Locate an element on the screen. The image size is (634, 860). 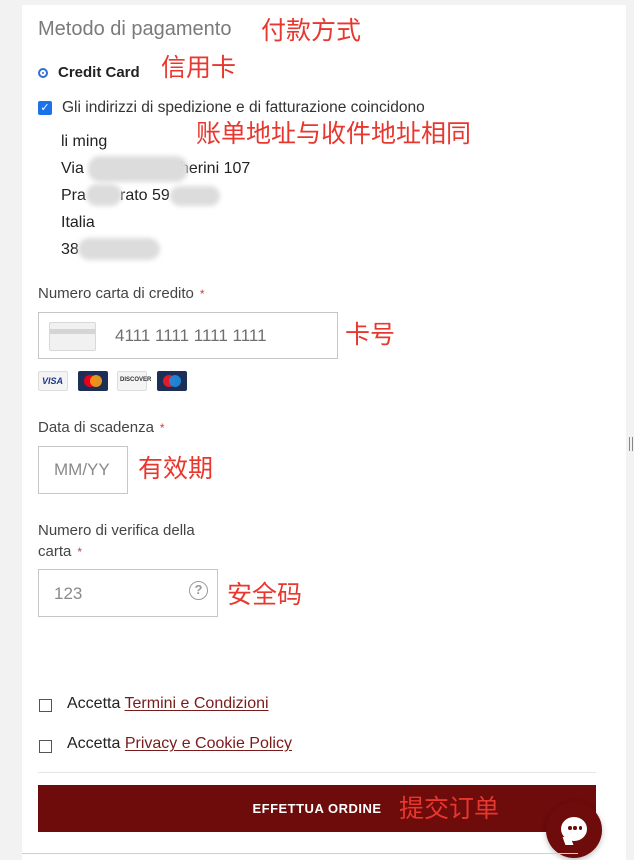
card-number-input: 4111 1111 1111 1111 is located at coordinates (188, 335).